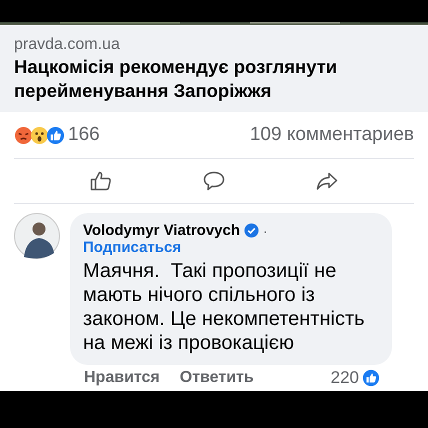 This screenshot has width=428, height=428. I want to click on author-name: Volodymyr Viatrovych, so click(161, 230).